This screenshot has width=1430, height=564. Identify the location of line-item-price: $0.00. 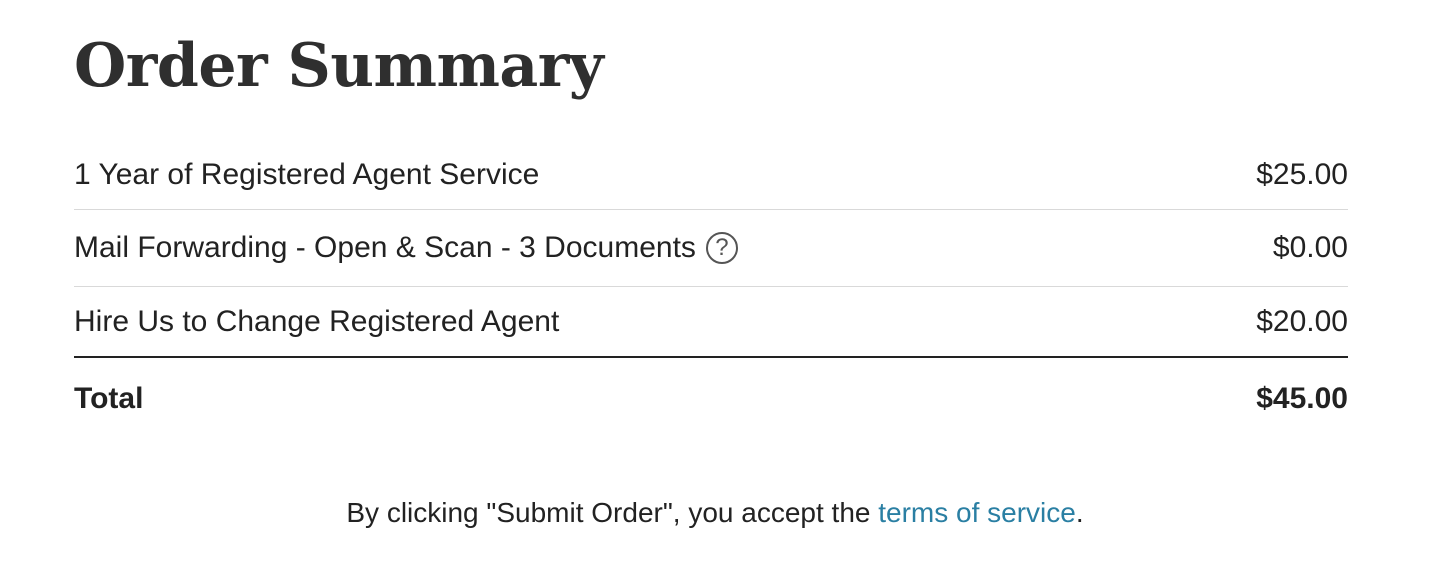
(1310, 247).